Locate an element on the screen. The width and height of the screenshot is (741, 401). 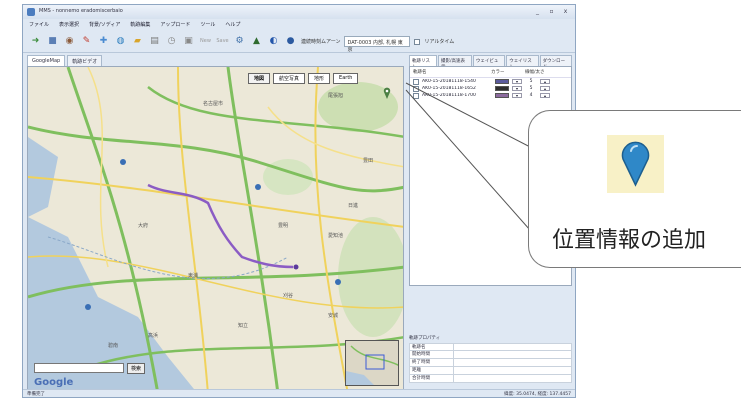
callout-label: 位置情報の追加 is located at coordinates (629, 240).